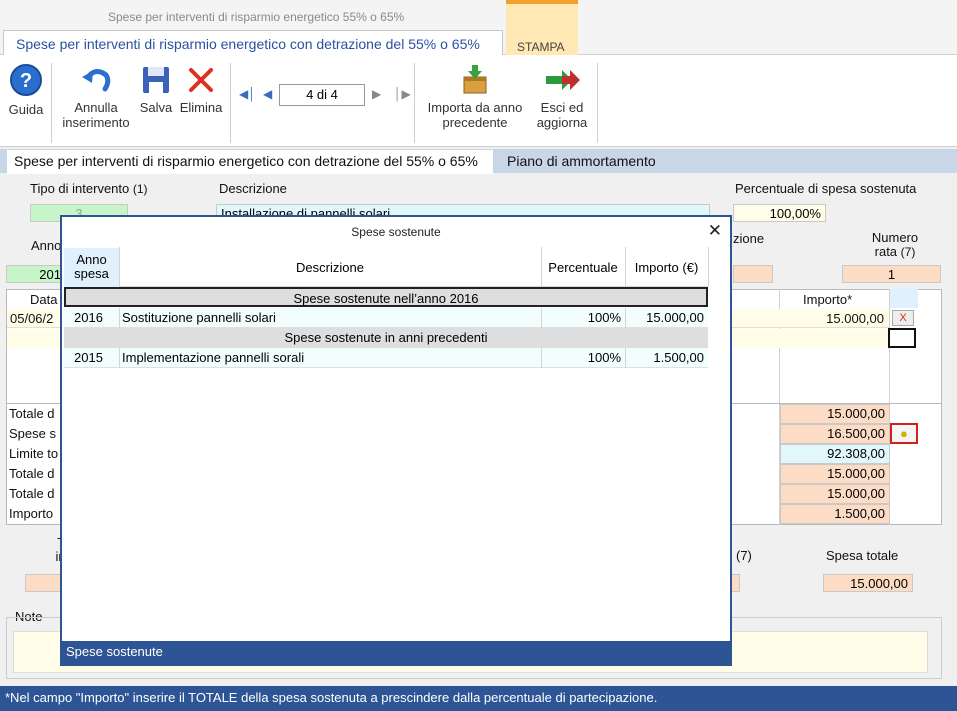 This screenshot has height=711, width=957. Describe the element at coordinates (715, 231) in the screenshot. I see `close-icon: ✕` at that location.